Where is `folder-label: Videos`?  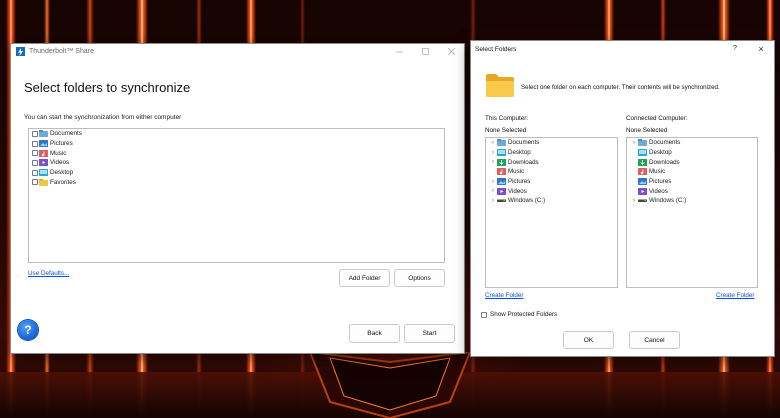
folder-label: Videos is located at coordinates (60, 163).